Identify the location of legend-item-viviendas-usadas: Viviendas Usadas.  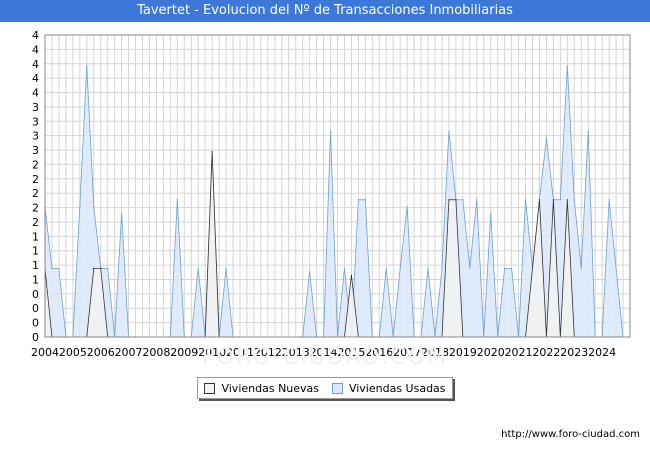
(388, 388).